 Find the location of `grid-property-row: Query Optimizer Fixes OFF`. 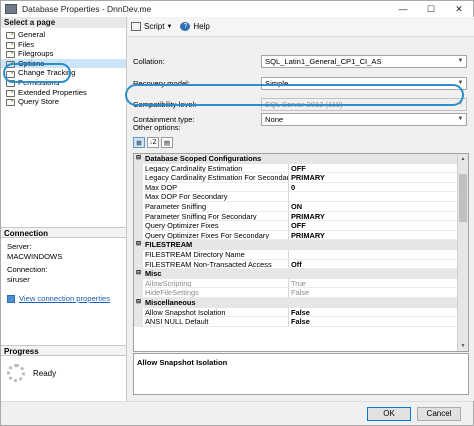

grid-property-row: Query Optimizer Fixes OFF is located at coordinates (296, 226).